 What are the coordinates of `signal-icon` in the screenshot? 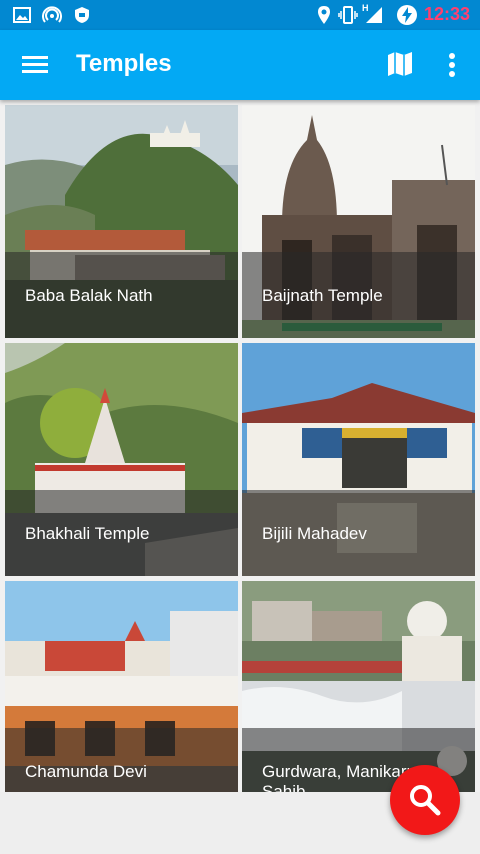 It's located at (374, 15).